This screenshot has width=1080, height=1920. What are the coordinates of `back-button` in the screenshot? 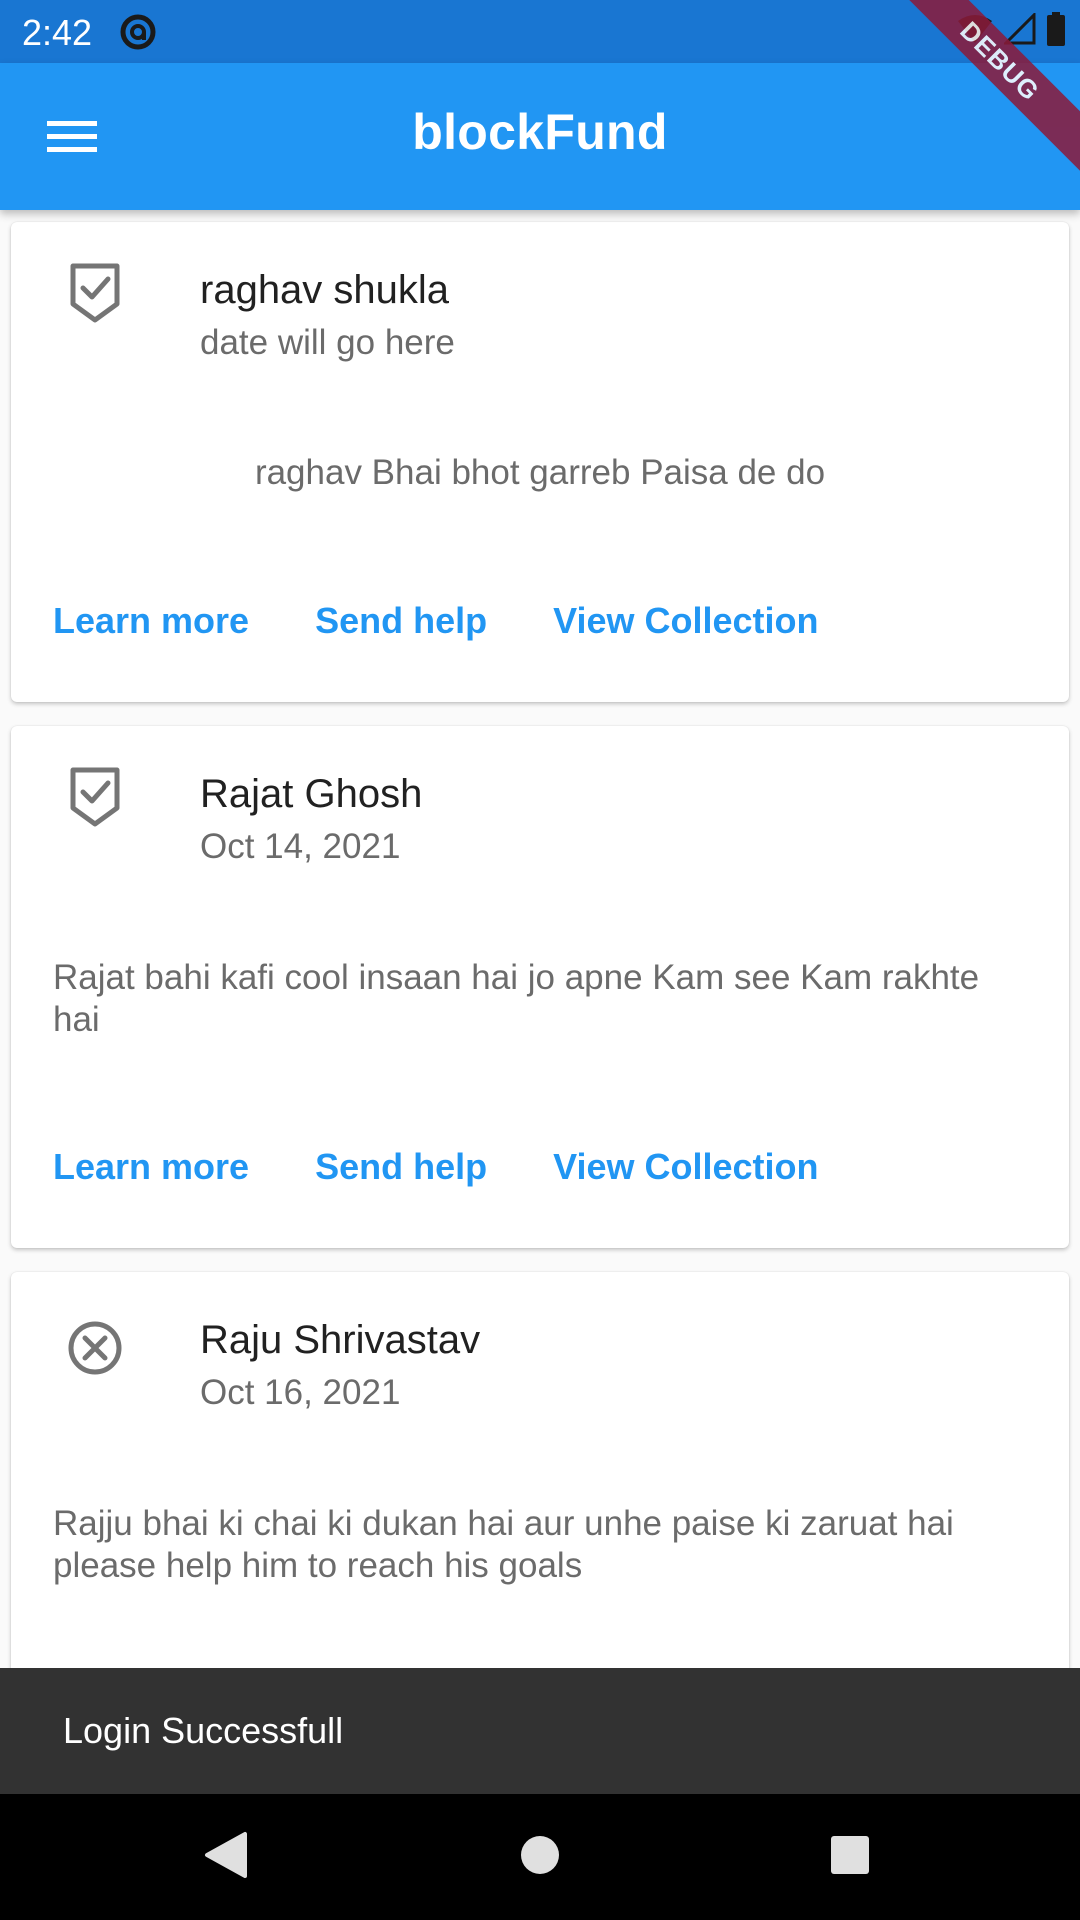 It's located at (225, 1857).